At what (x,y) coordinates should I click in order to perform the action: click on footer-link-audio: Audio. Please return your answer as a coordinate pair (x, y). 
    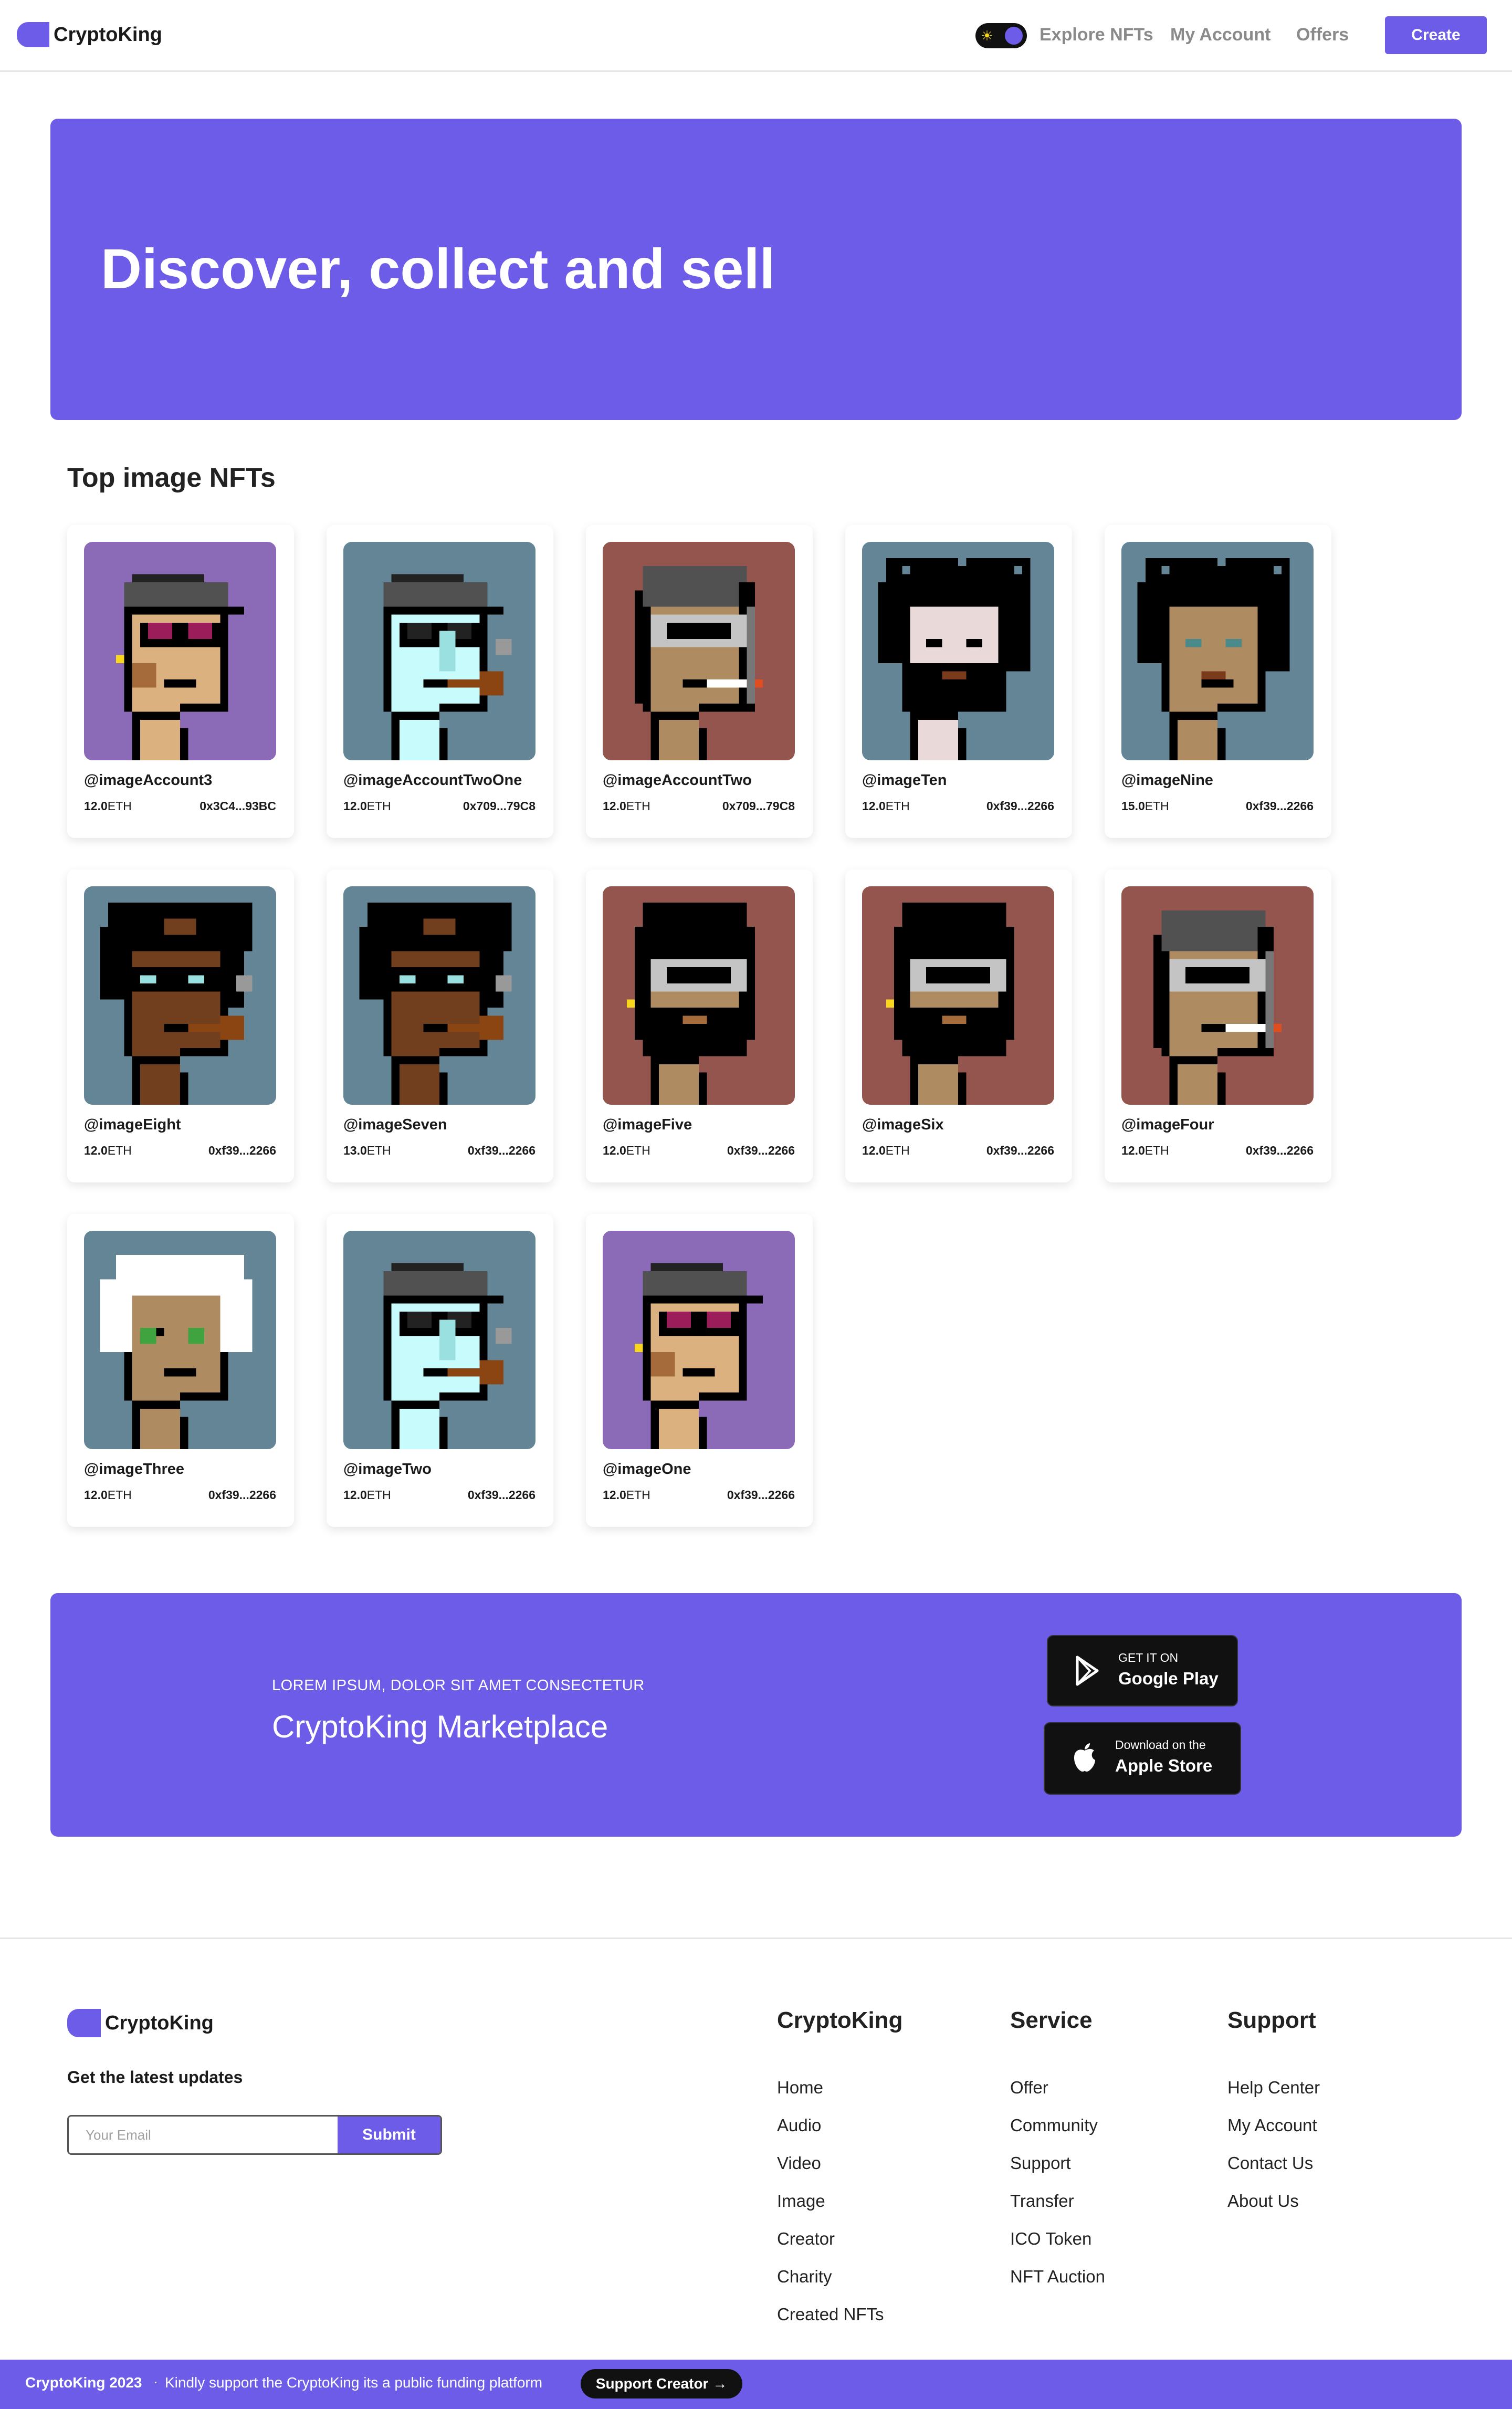
    Looking at the image, I should click on (840, 2132).